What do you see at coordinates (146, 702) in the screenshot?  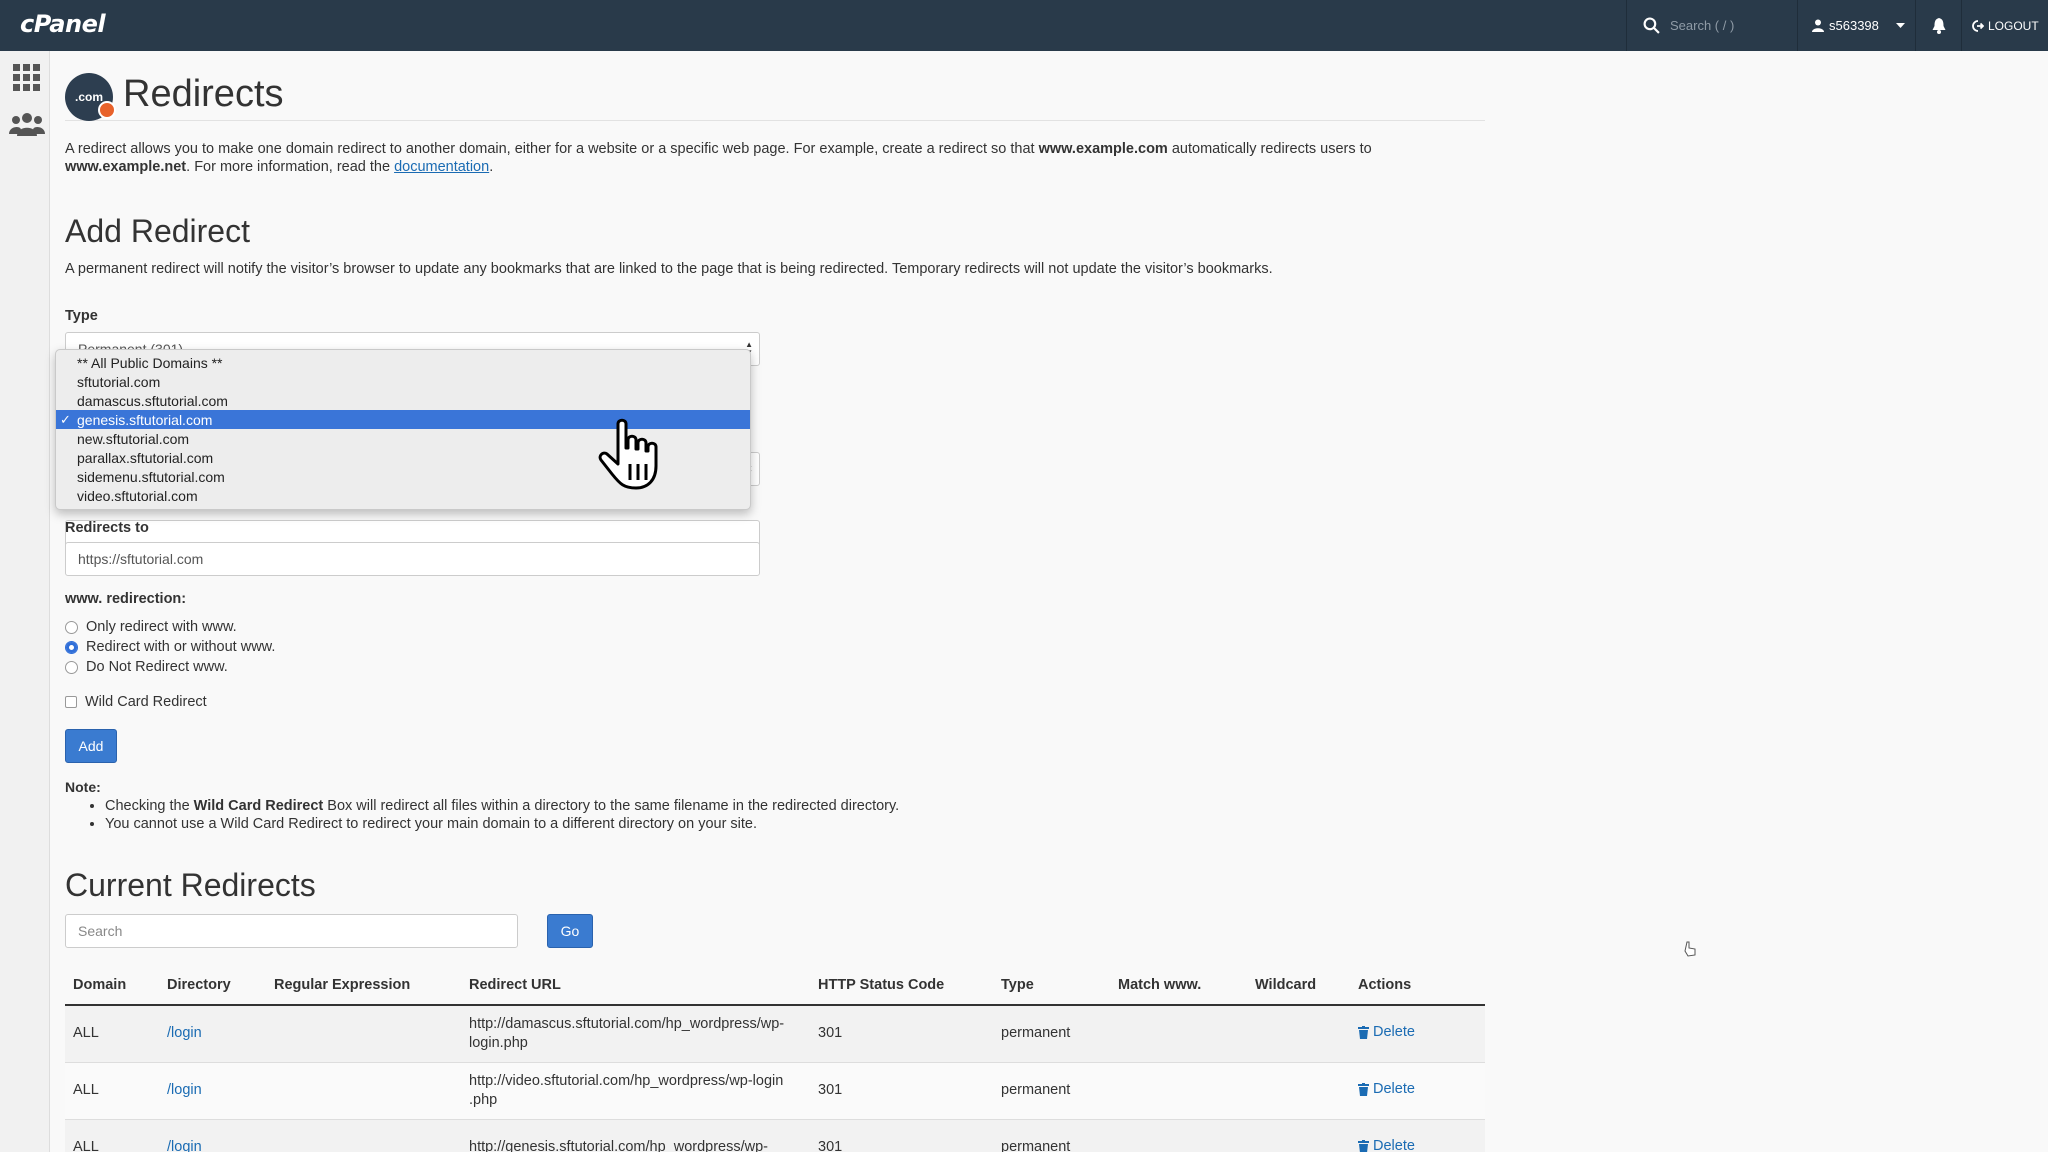 I see `wildcard-label: Wild Card Redirect` at bounding box center [146, 702].